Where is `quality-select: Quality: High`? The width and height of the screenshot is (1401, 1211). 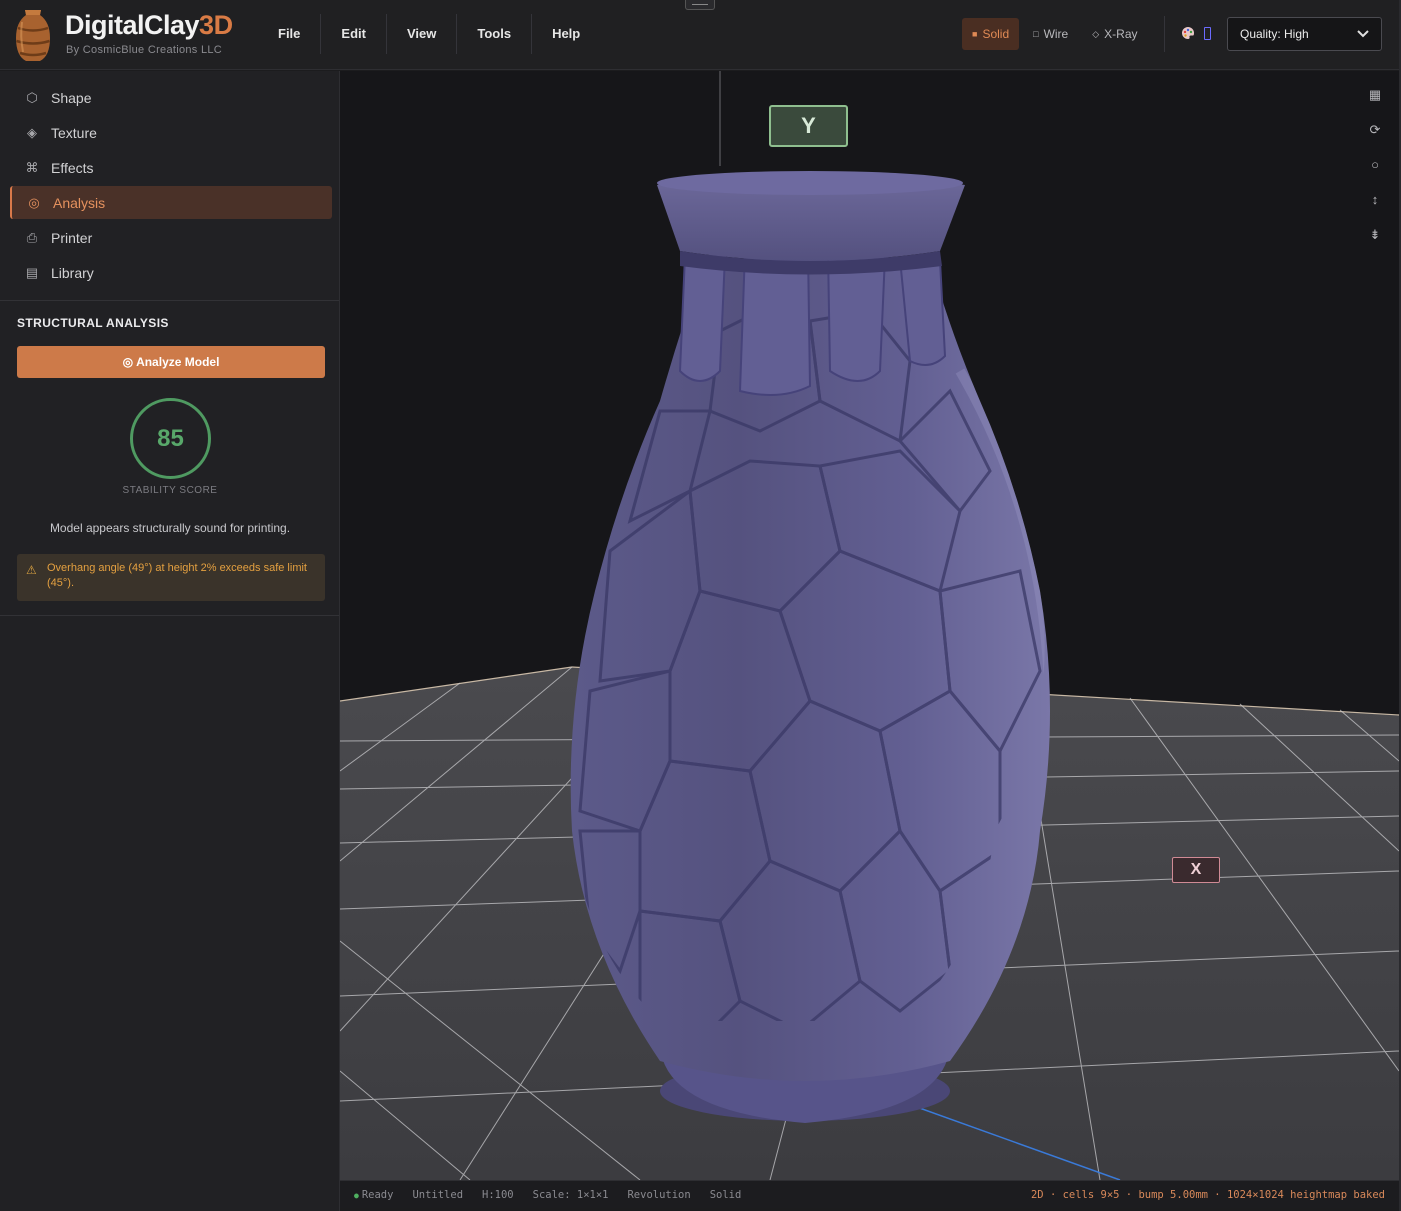
quality-select: Quality: High is located at coordinates (1304, 34).